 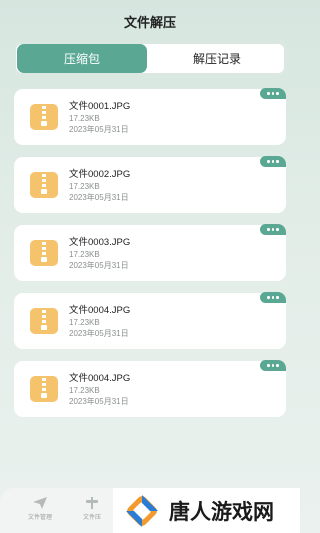 I want to click on nav-label: 文件压, so click(x=91, y=518).